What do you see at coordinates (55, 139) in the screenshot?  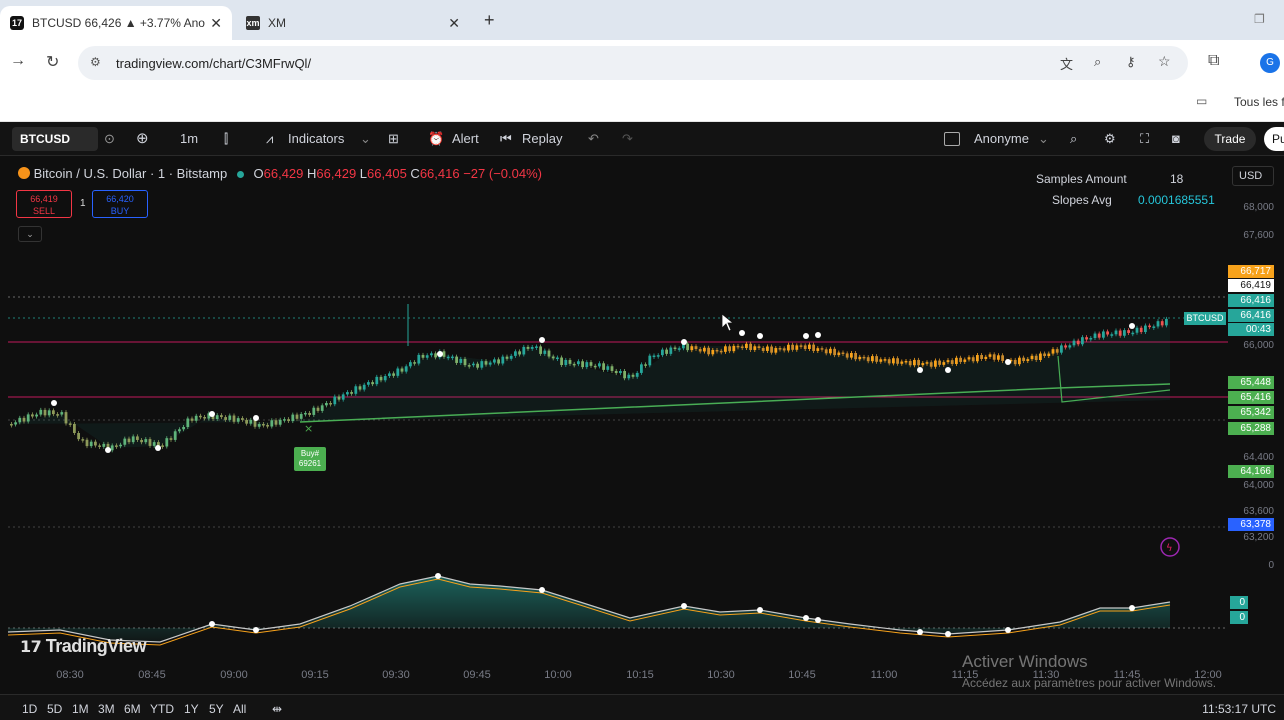 I see `symbol-search: BTCUSD` at bounding box center [55, 139].